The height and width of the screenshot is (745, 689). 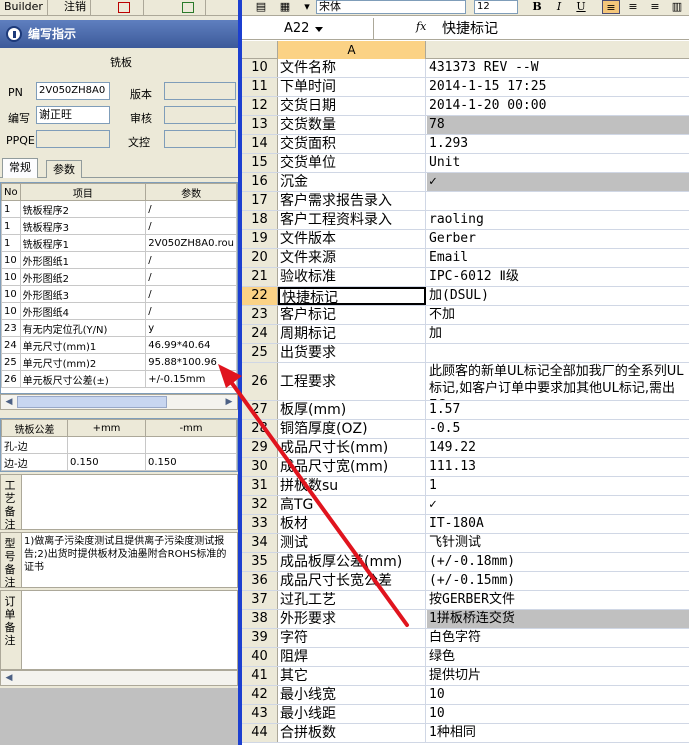 What do you see at coordinates (352, 201) in the screenshot?
I see `cell-a: 客户需求报告录入` at bounding box center [352, 201].